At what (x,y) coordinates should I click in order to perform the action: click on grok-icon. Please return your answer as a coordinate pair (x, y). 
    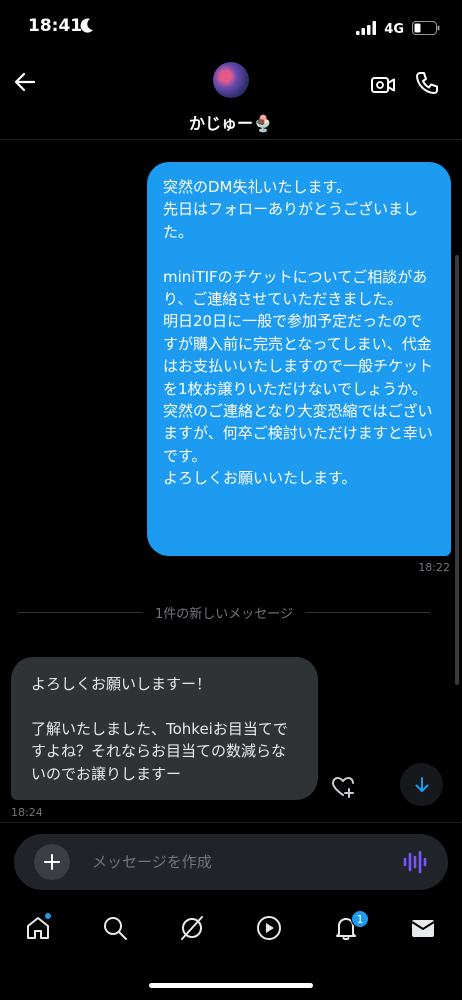
    Looking at the image, I should click on (192, 928).